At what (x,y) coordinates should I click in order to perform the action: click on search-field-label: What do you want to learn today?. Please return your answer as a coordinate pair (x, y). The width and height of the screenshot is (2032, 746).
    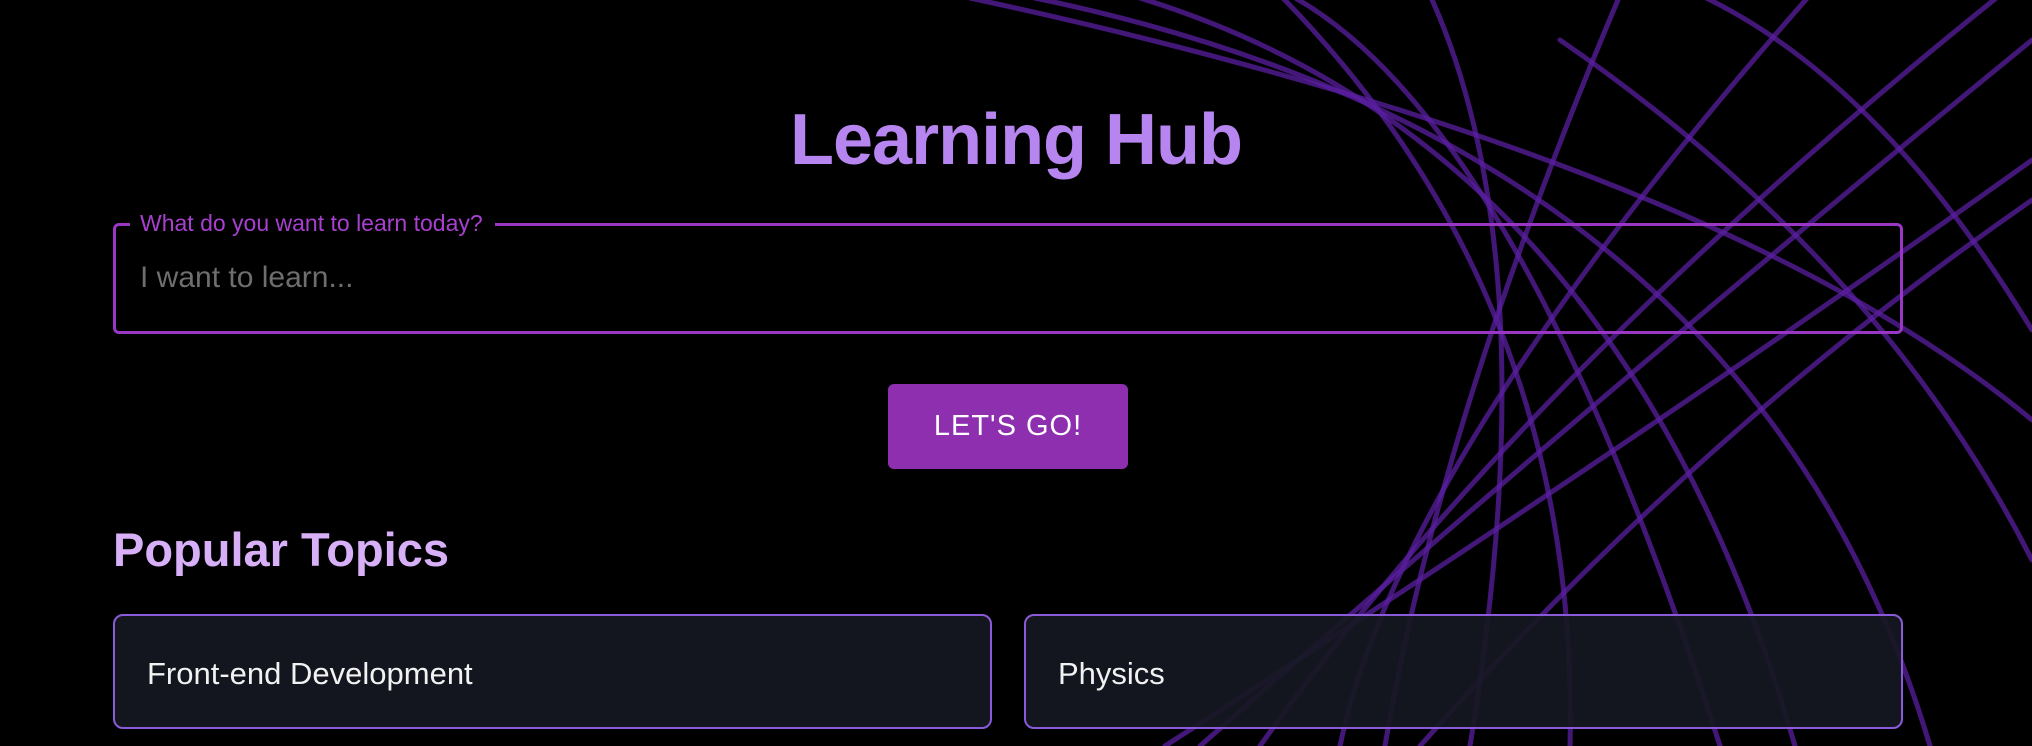
    Looking at the image, I should click on (312, 223).